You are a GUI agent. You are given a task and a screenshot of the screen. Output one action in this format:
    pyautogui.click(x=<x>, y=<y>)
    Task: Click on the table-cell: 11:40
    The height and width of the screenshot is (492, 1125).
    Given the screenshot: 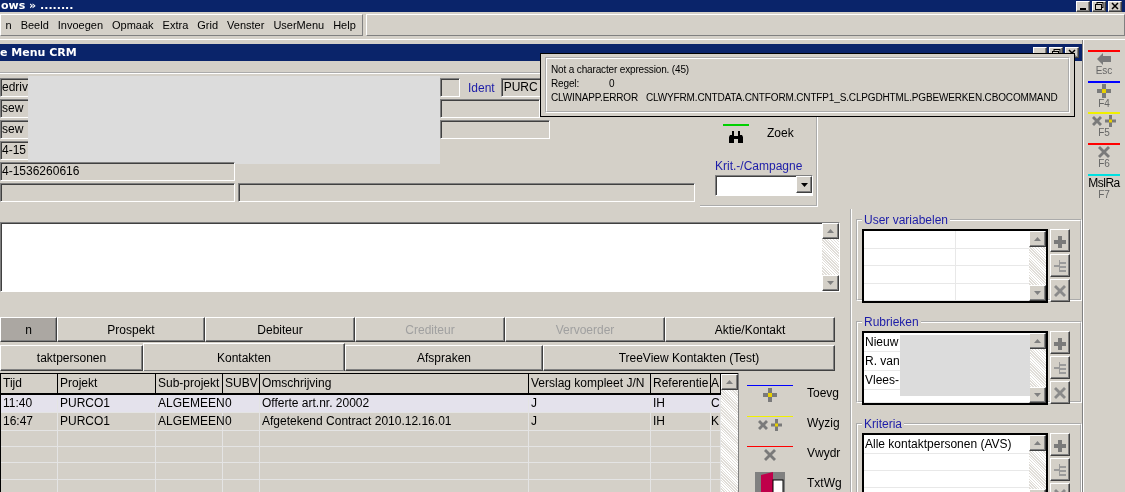 What is the action you would take?
    pyautogui.click(x=29, y=403)
    